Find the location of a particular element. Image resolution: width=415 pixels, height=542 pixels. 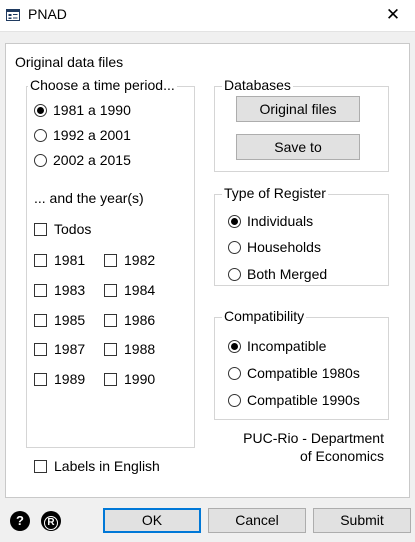

checkbox-labels-in-english: Labels in English is located at coordinates (97, 466).